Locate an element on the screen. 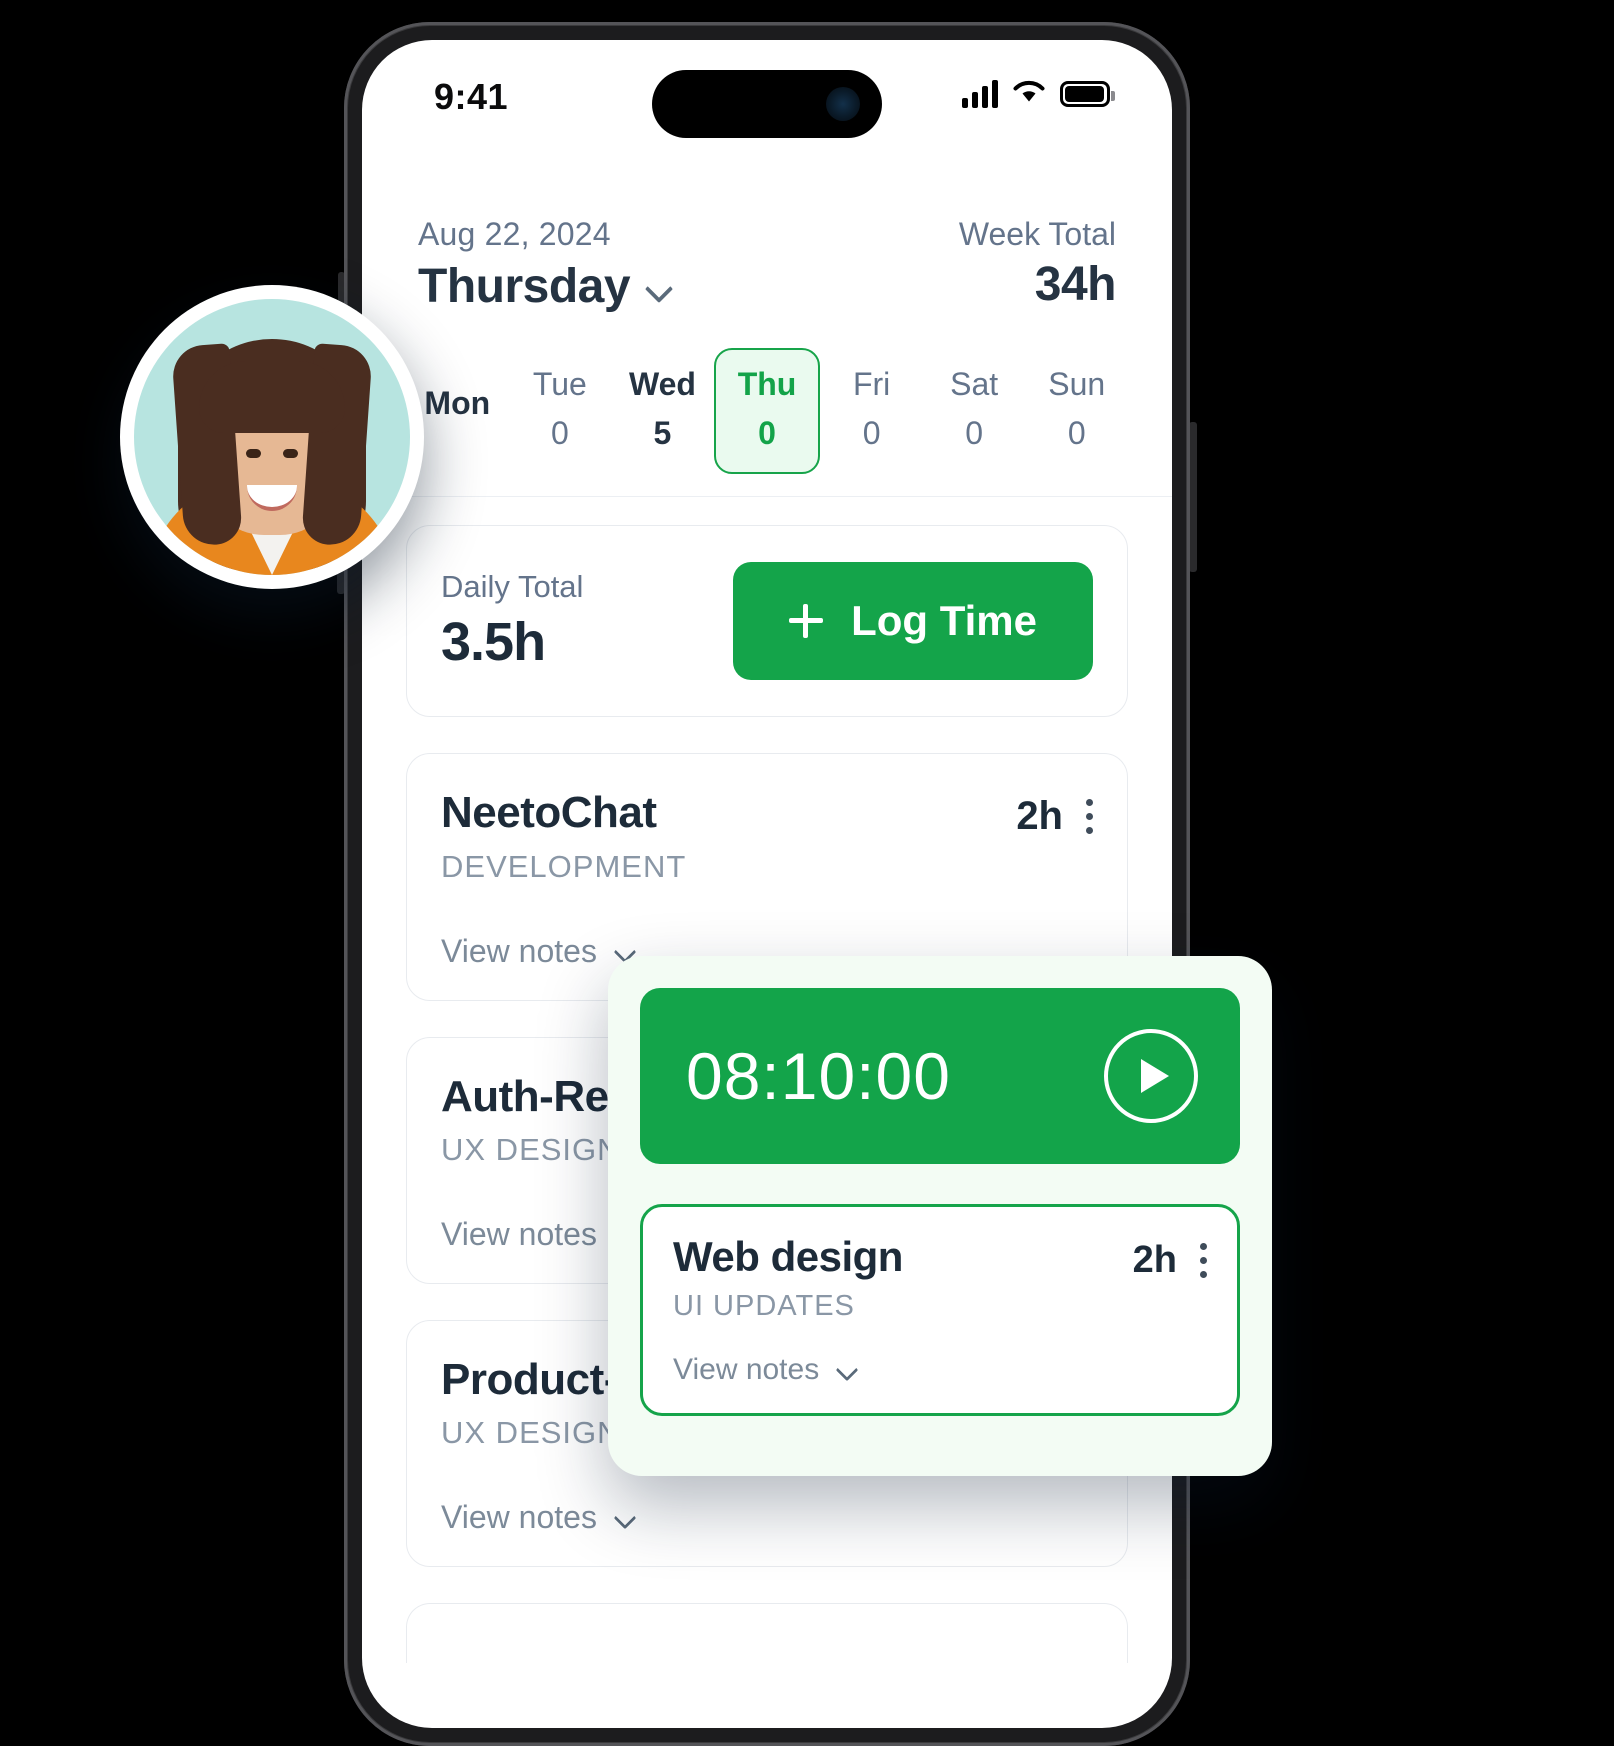  day-cell-fri: Fri 0 is located at coordinates (871, 411).